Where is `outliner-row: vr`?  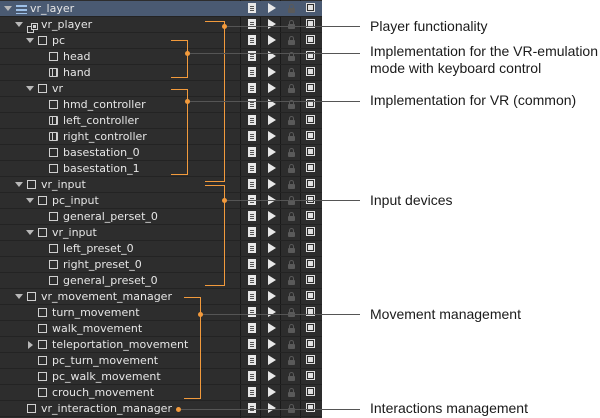
outliner-row: vr is located at coordinates (161, 89).